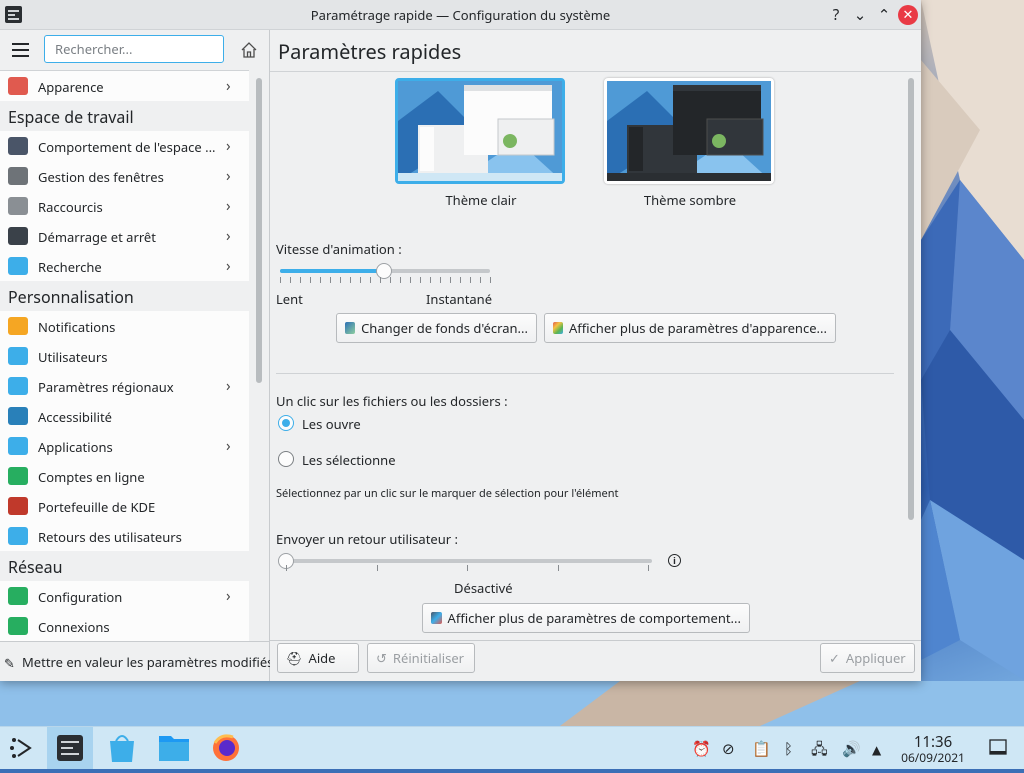 The width and height of the screenshot is (1024, 773). What do you see at coordinates (20, 50) in the screenshot?
I see `hamburger-menu-icon` at bounding box center [20, 50].